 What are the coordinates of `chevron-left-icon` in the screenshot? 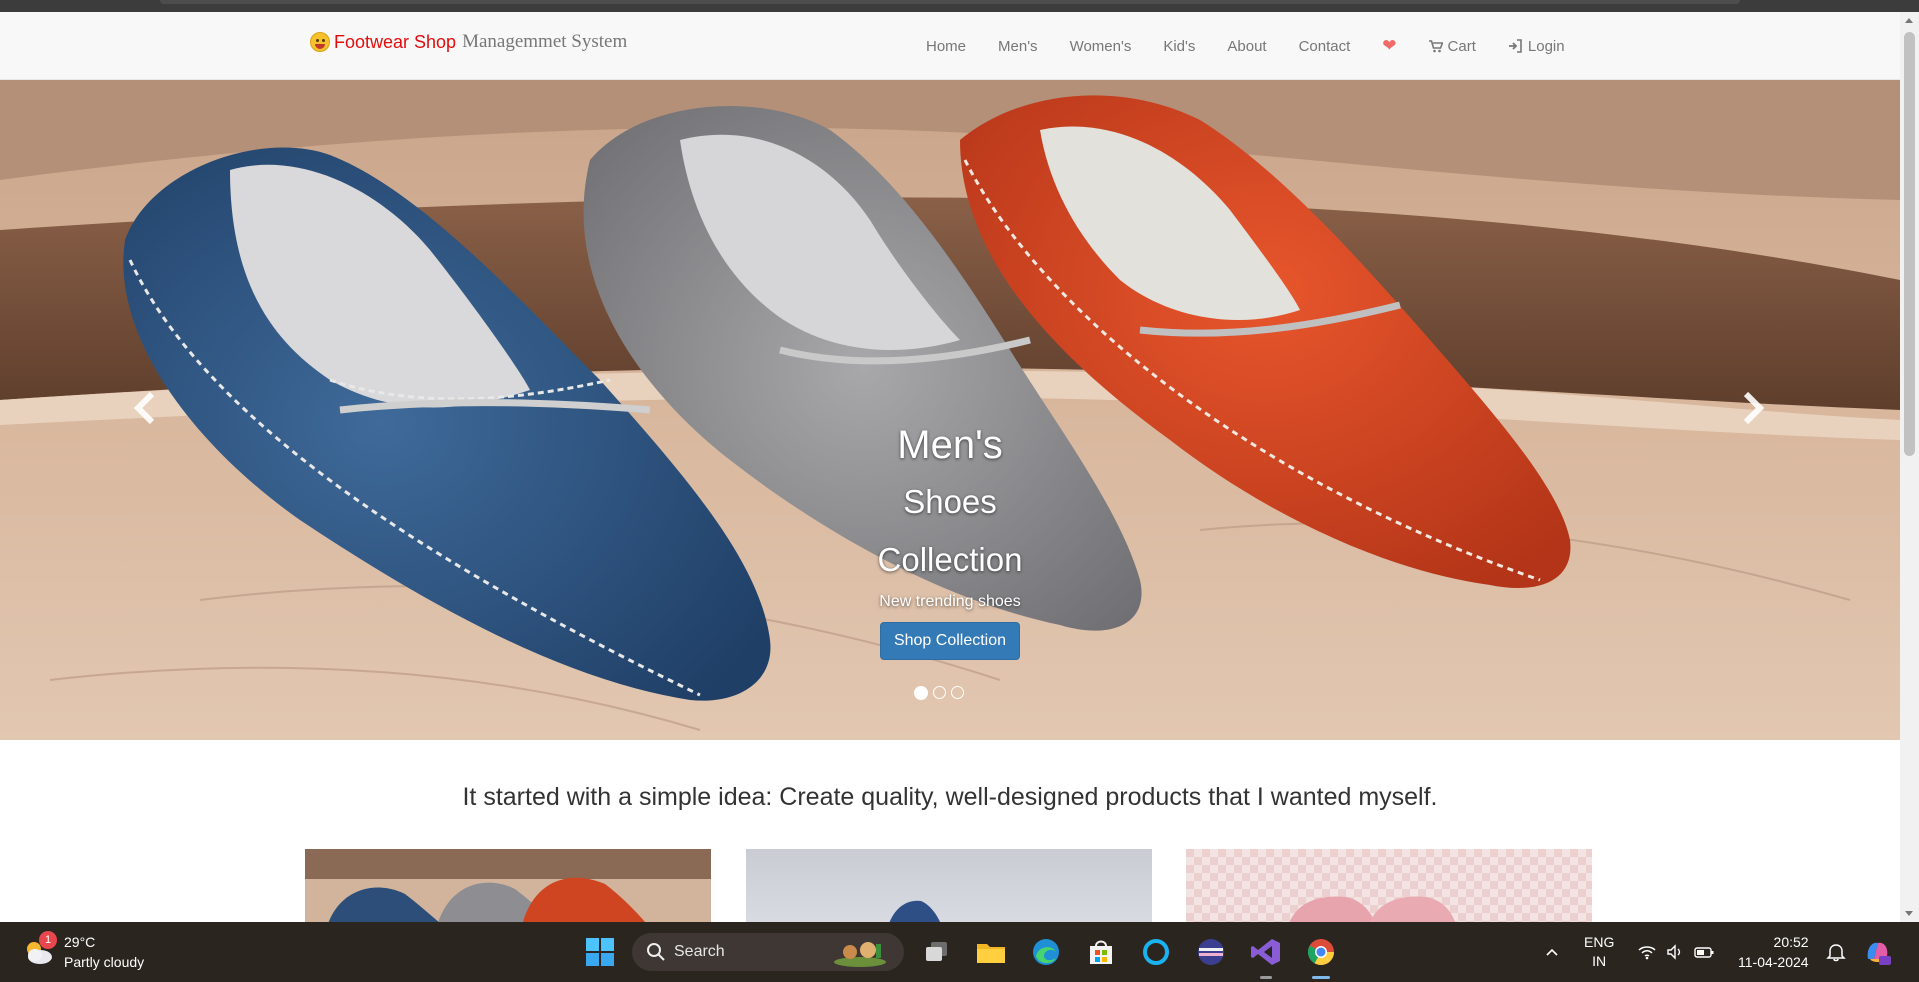 It's located at (144, 408).